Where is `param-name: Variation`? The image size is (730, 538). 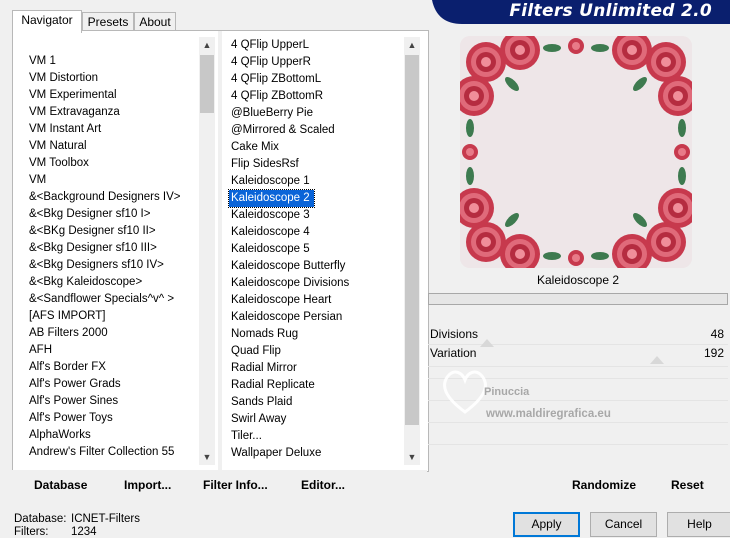 param-name: Variation is located at coordinates (453, 353).